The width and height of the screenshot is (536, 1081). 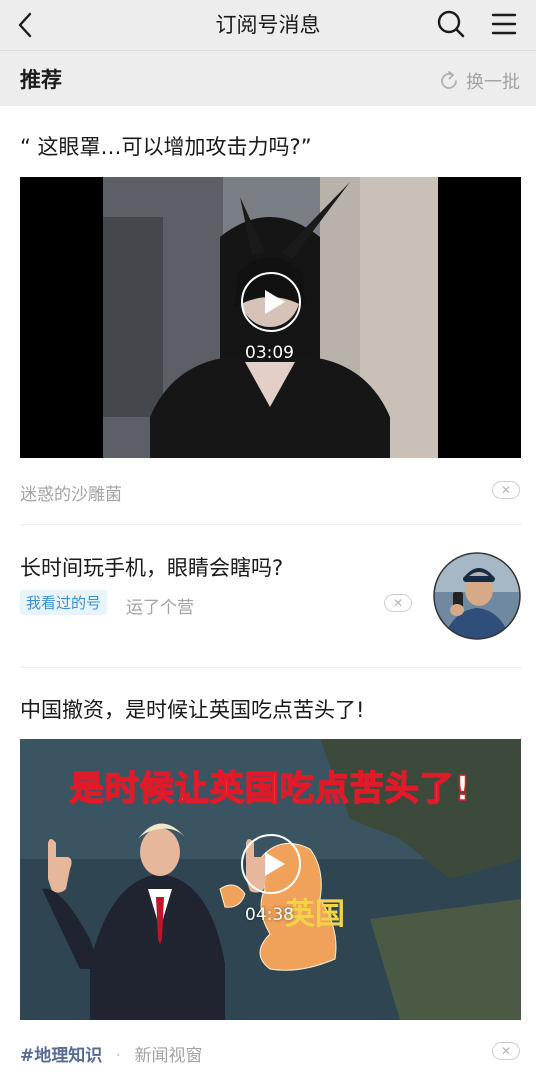 What do you see at coordinates (41, 80) in the screenshot?
I see `section-label: 推荐` at bounding box center [41, 80].